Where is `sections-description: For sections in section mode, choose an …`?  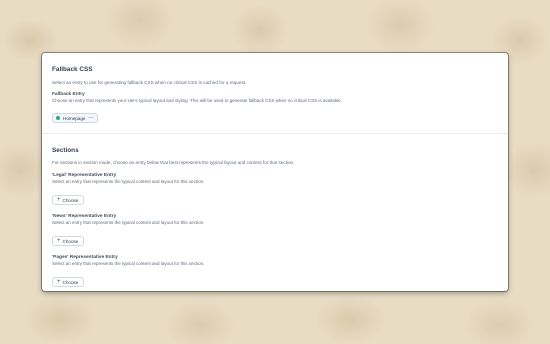
sections-description: For sections in section mode, choose an … is located at coordinates (173, 162).